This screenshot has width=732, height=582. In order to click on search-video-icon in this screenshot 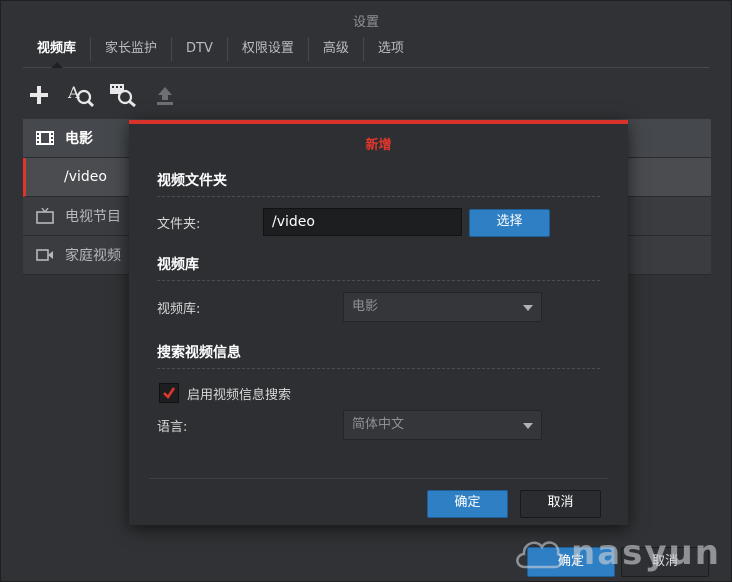, I will do `click(123, 95)`.